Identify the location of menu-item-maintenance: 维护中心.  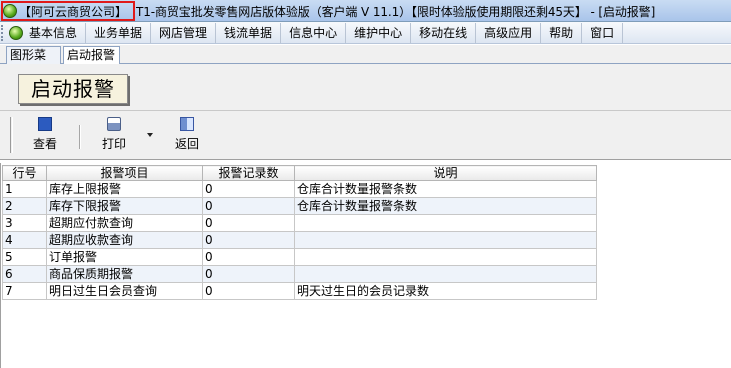
(379, 32).